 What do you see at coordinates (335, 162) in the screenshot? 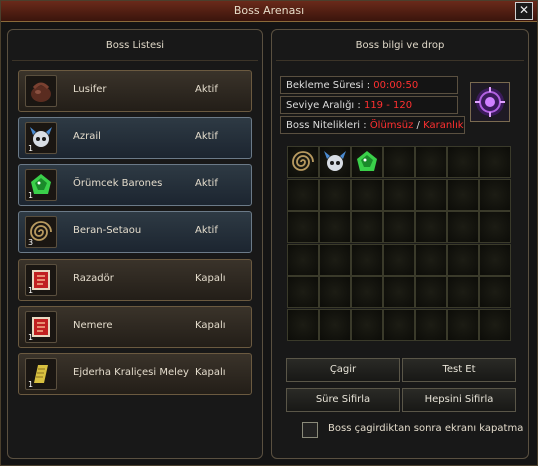
I see `horned-skull-helmet-icon` at bounding box center [335, 162].